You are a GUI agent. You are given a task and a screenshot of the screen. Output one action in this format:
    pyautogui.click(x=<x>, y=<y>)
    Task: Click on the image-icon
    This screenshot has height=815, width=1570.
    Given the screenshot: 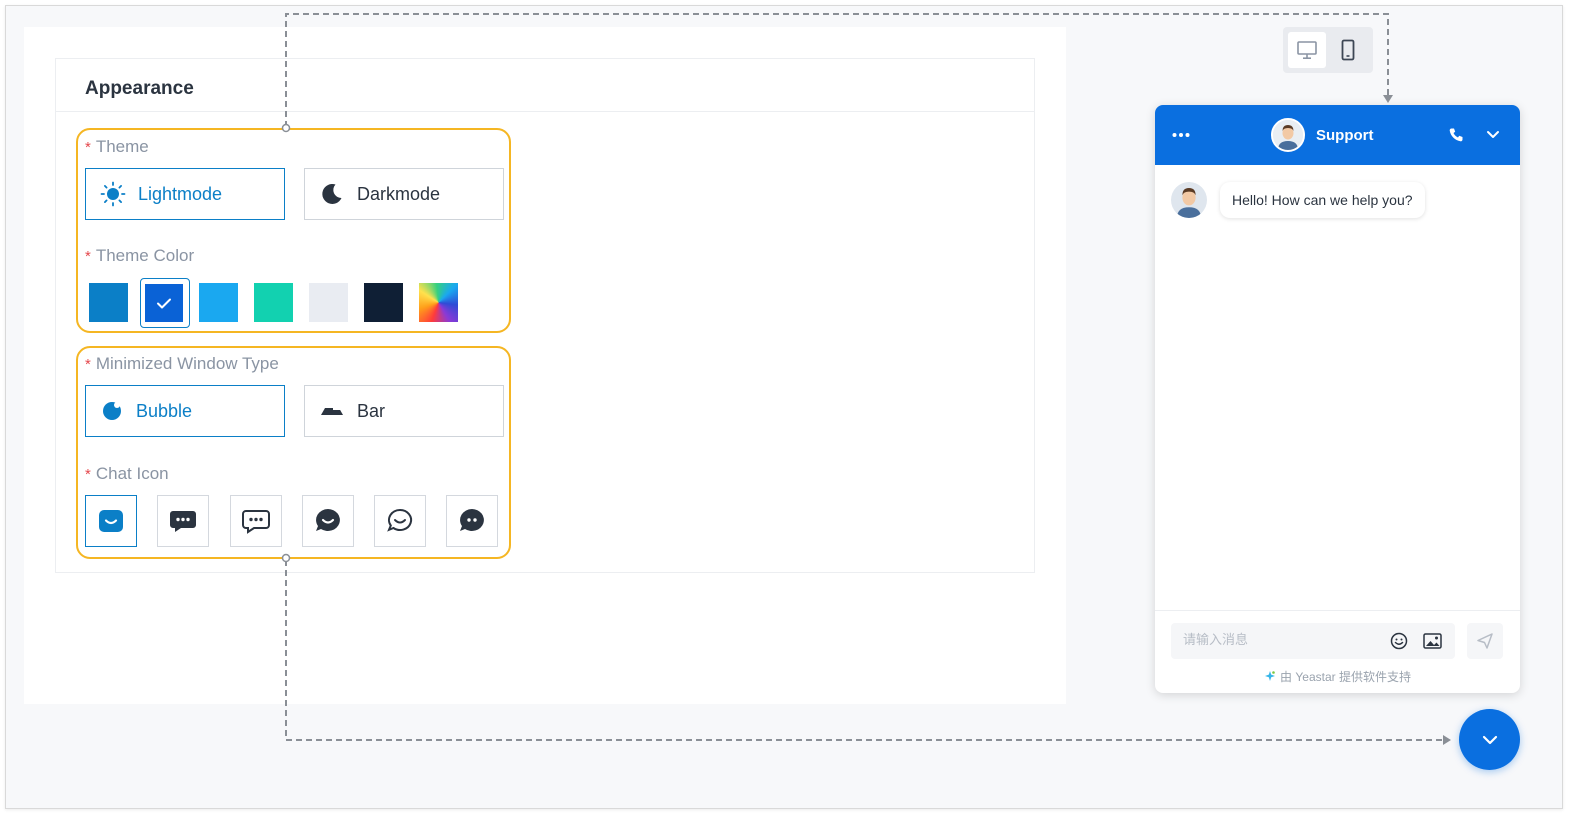 What is the action you would take?
    pyautogui.click(x=1432, y=641)
    